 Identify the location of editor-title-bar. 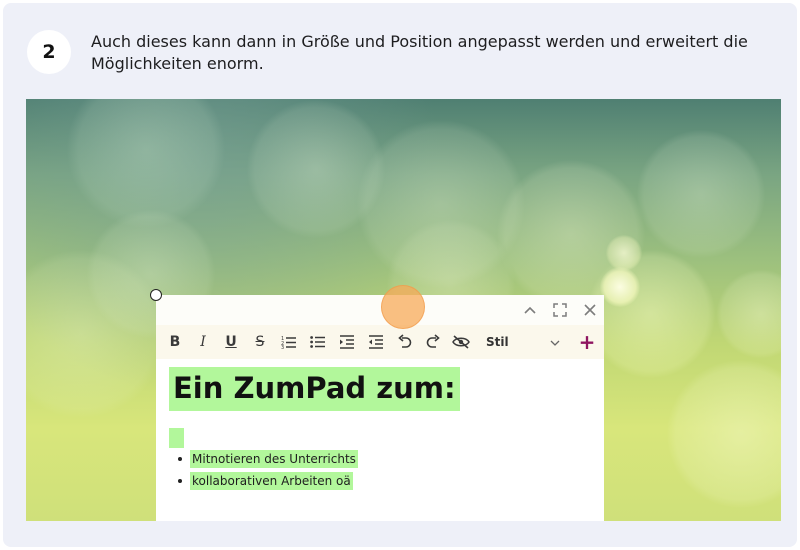
(380, 310).